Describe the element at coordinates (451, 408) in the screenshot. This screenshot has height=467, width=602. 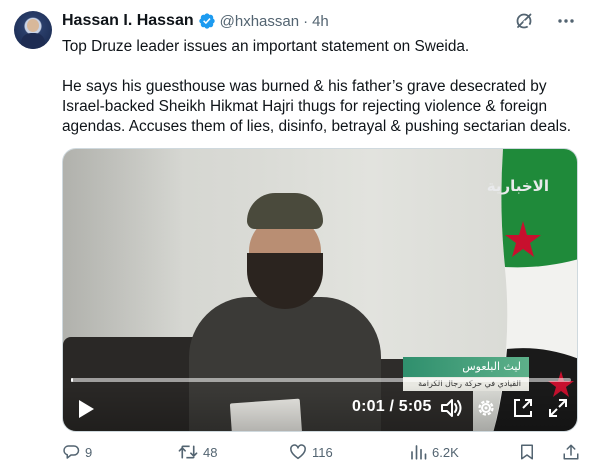
I see `volume-icon` at that location.